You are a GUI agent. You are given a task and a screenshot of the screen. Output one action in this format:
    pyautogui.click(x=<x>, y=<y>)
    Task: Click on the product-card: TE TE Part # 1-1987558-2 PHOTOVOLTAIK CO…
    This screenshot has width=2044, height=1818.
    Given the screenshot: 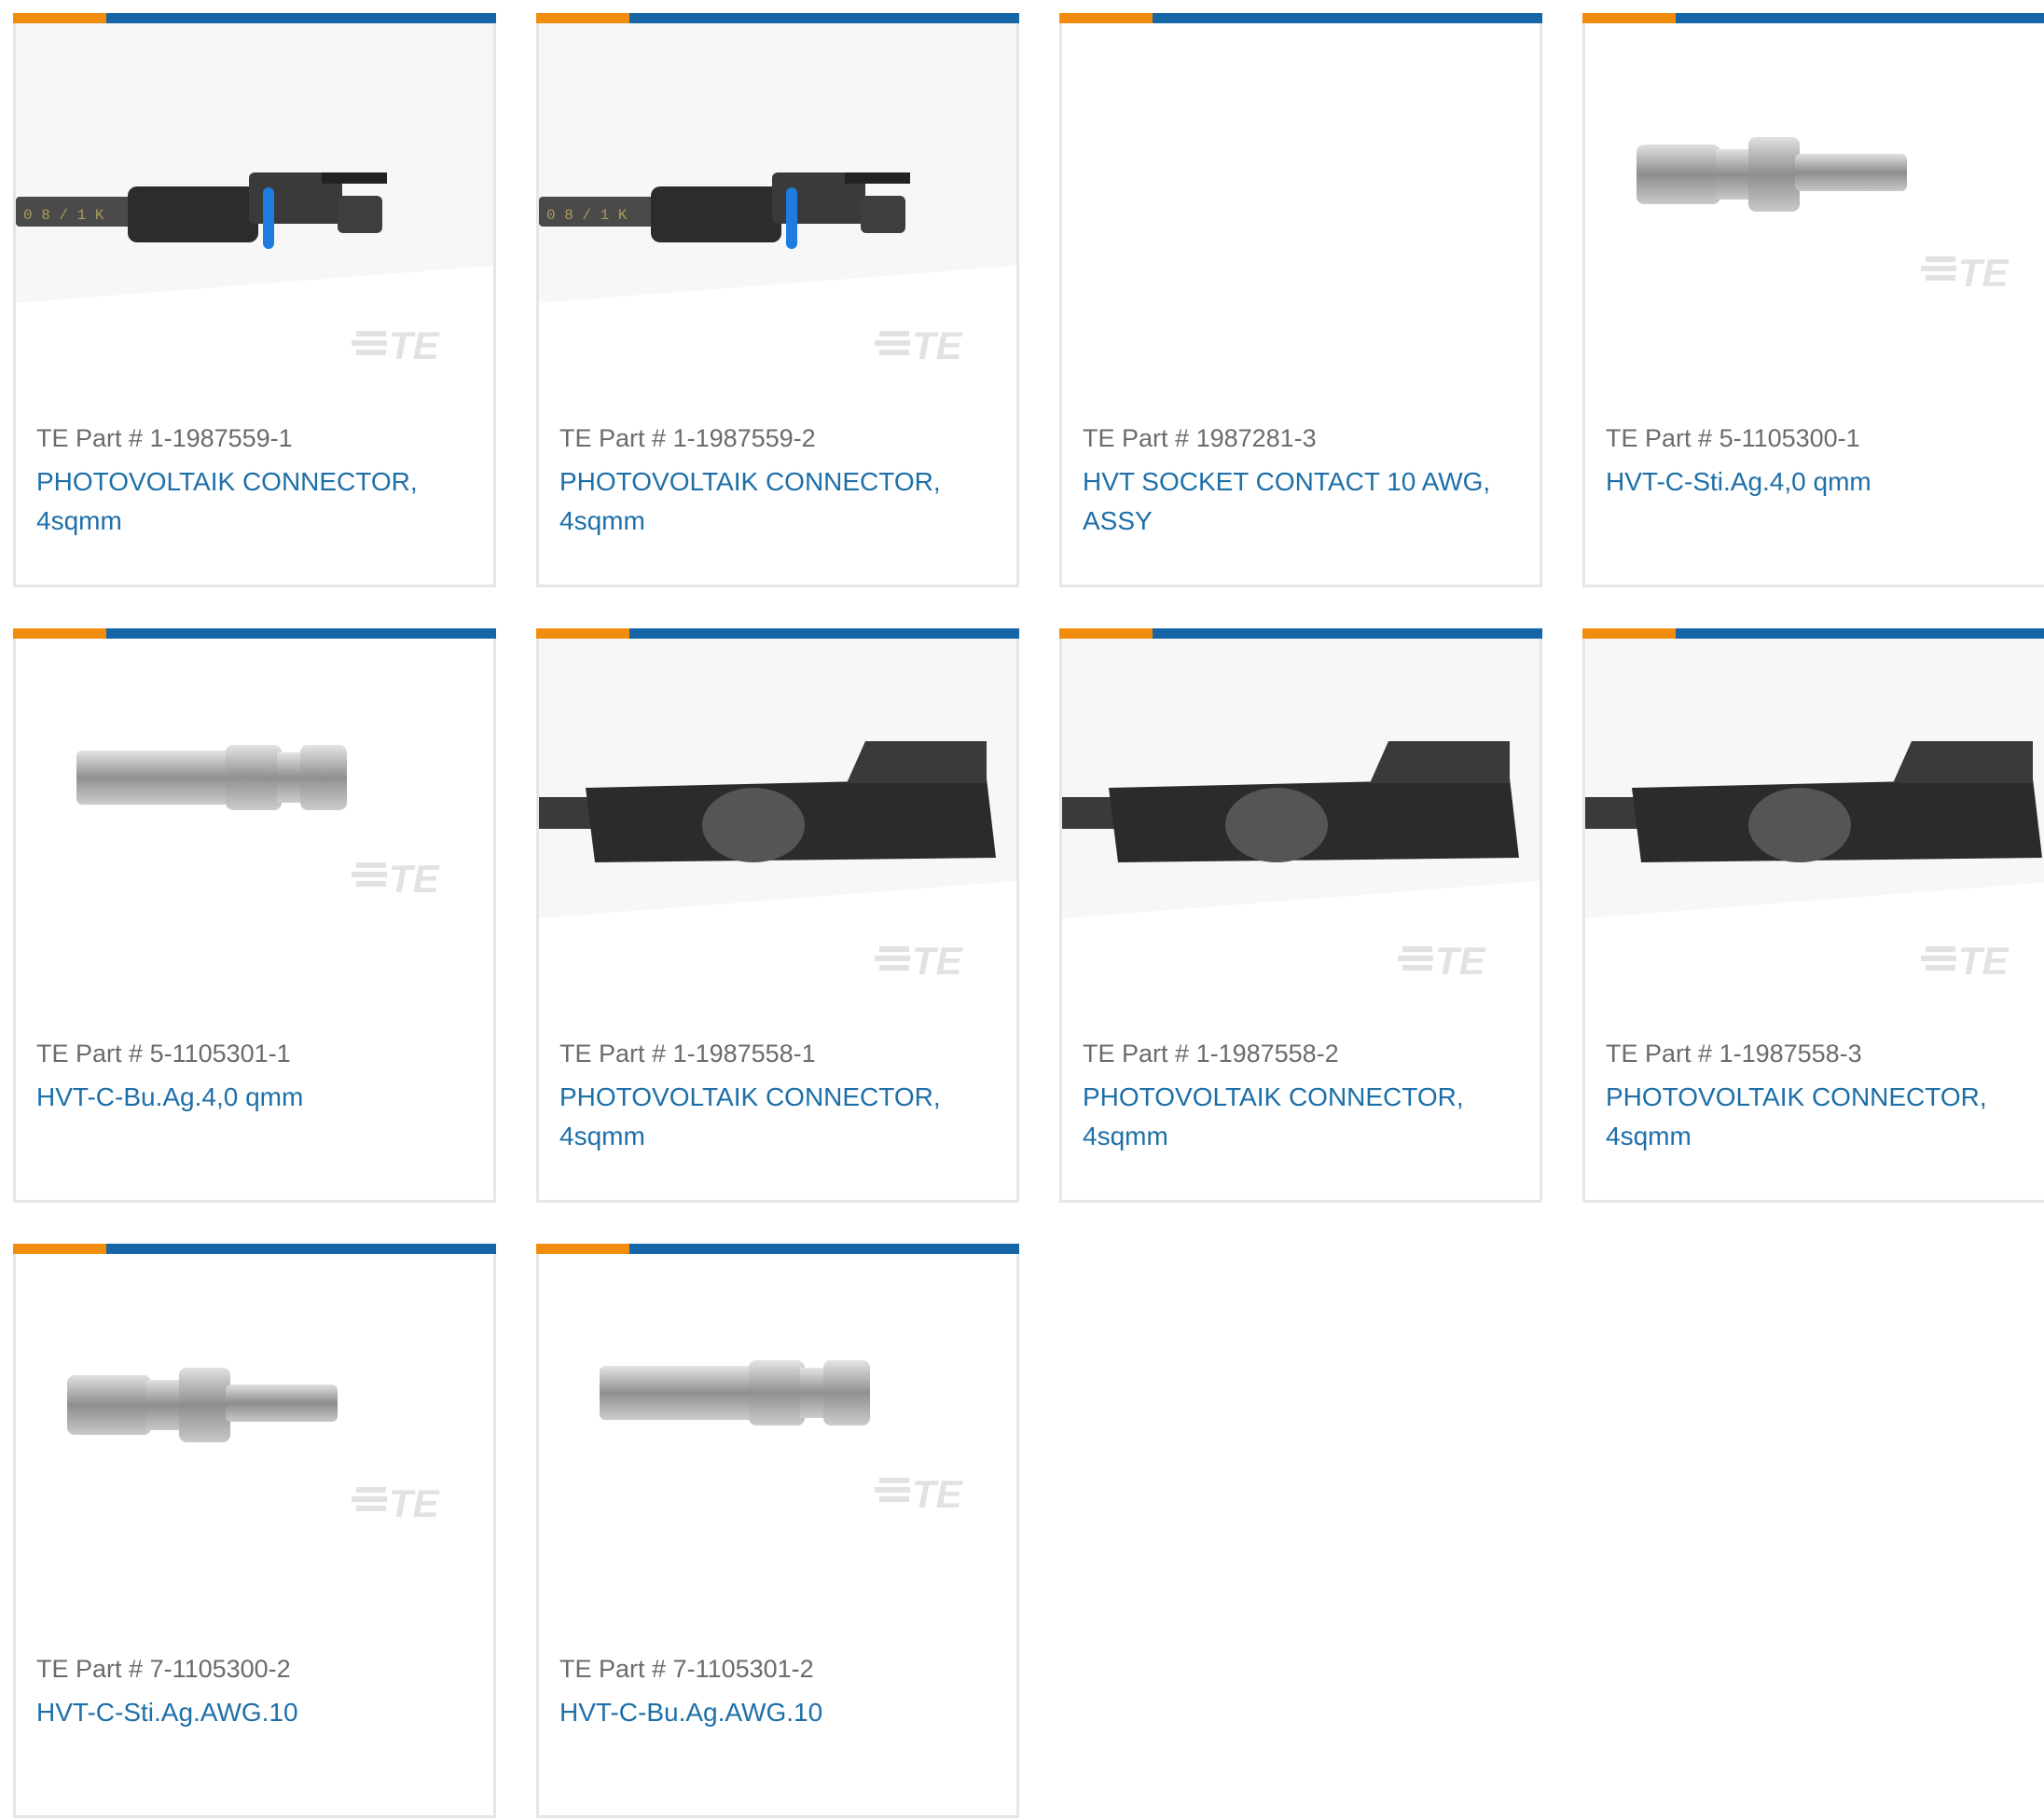 What is the action you would take?
    pyautogui.click(x=1300, y=915)
    